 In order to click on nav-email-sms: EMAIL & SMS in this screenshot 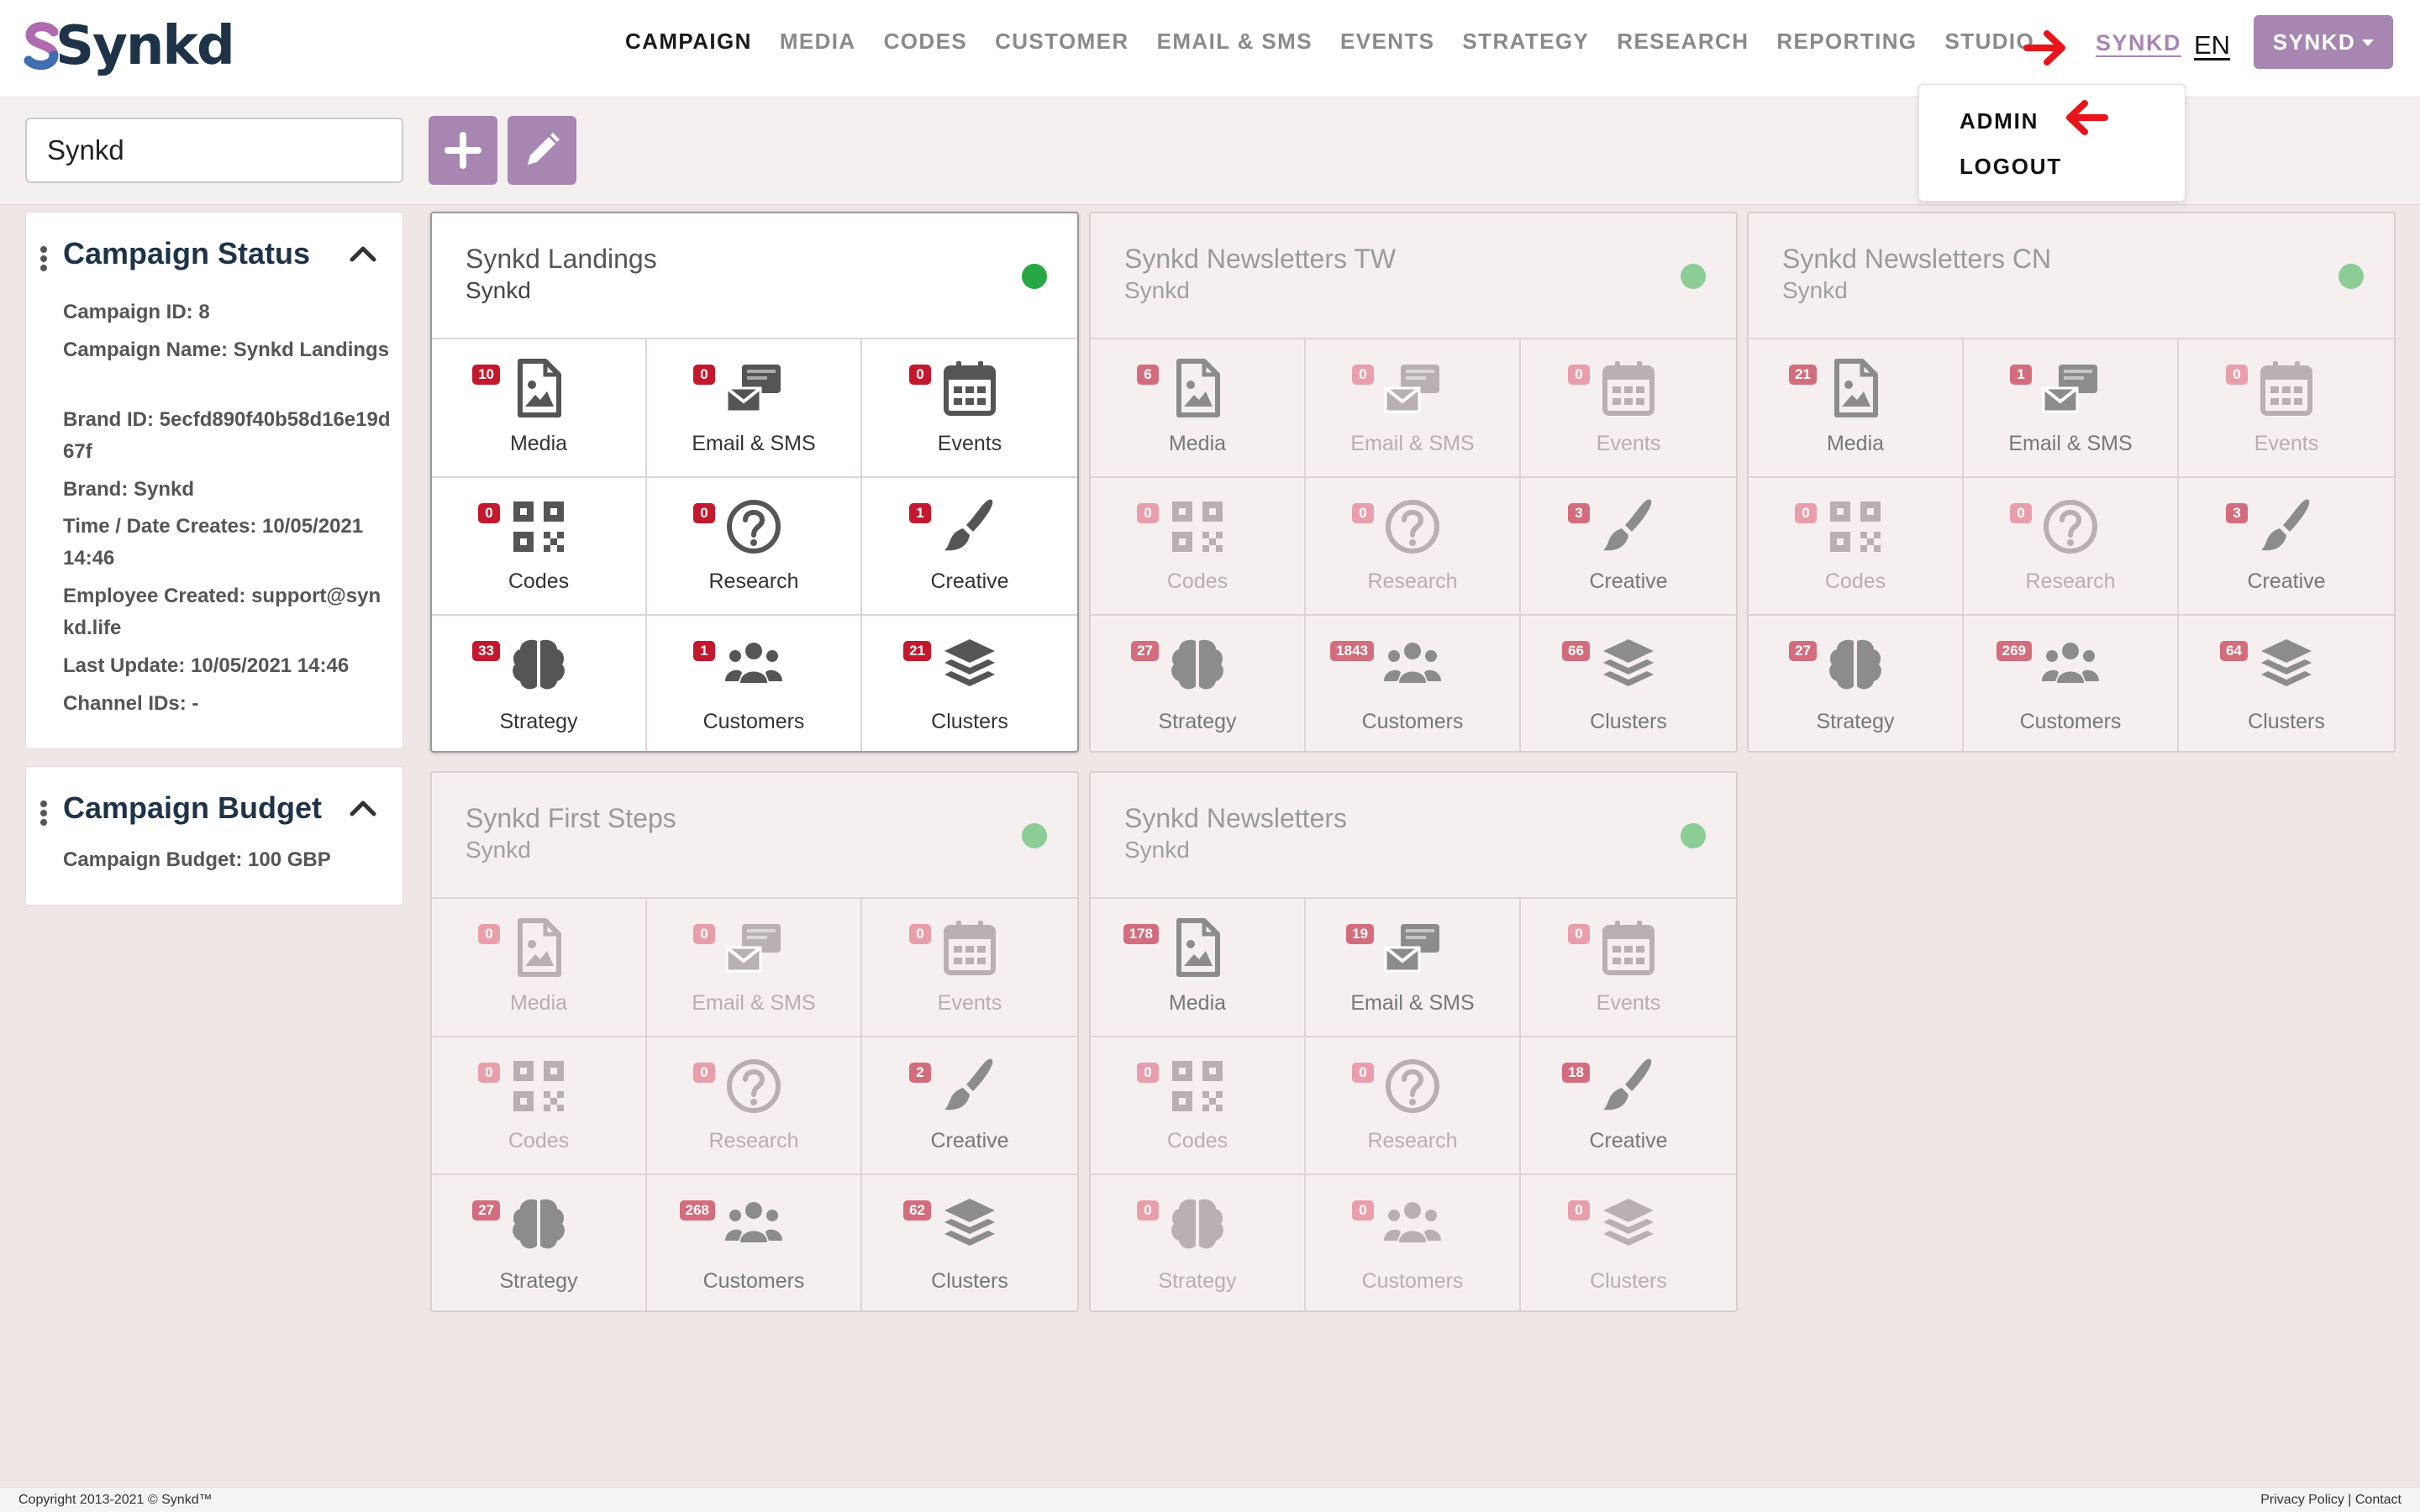, I will do `click(1235, 42)`.